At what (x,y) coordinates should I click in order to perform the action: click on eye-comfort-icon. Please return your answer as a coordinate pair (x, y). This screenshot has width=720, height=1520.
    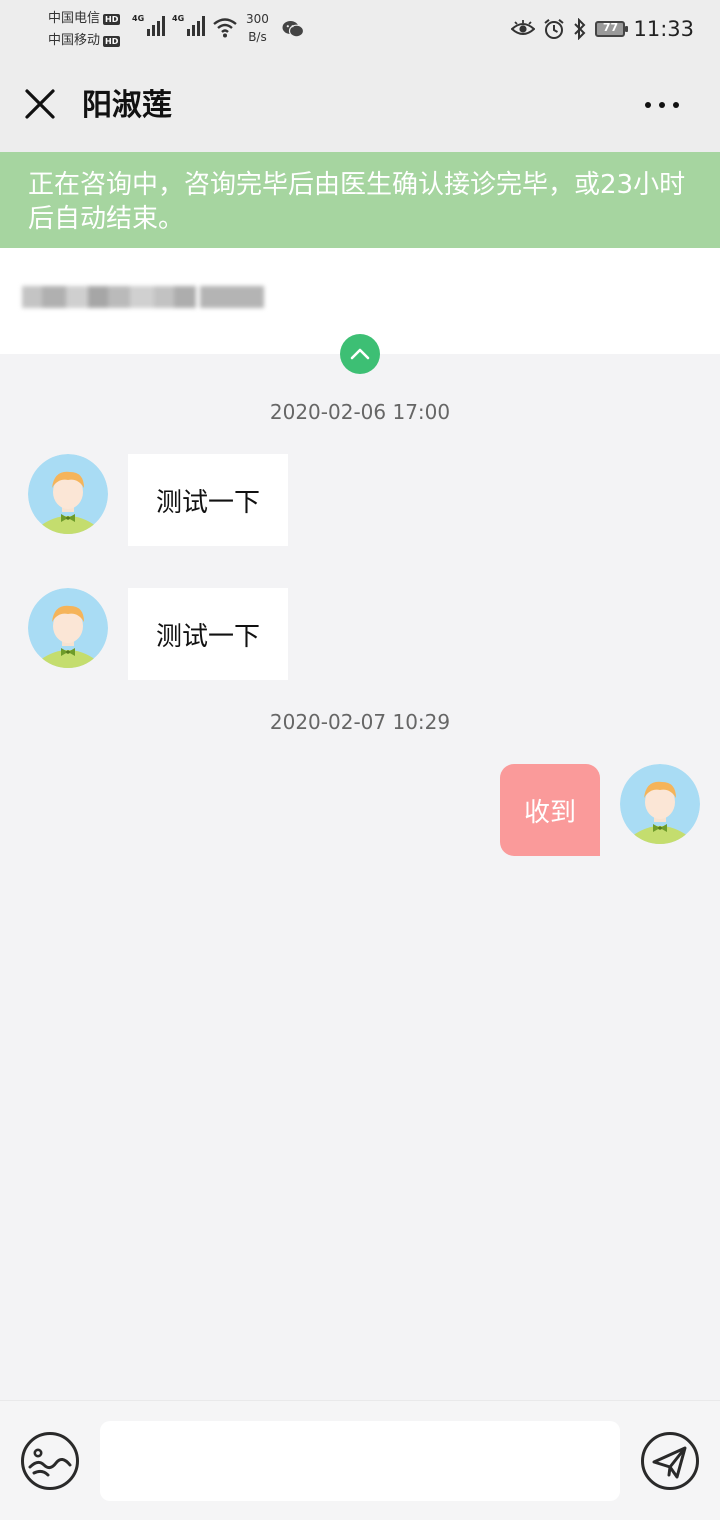
    Looking at the image, I should click on (523, 27).